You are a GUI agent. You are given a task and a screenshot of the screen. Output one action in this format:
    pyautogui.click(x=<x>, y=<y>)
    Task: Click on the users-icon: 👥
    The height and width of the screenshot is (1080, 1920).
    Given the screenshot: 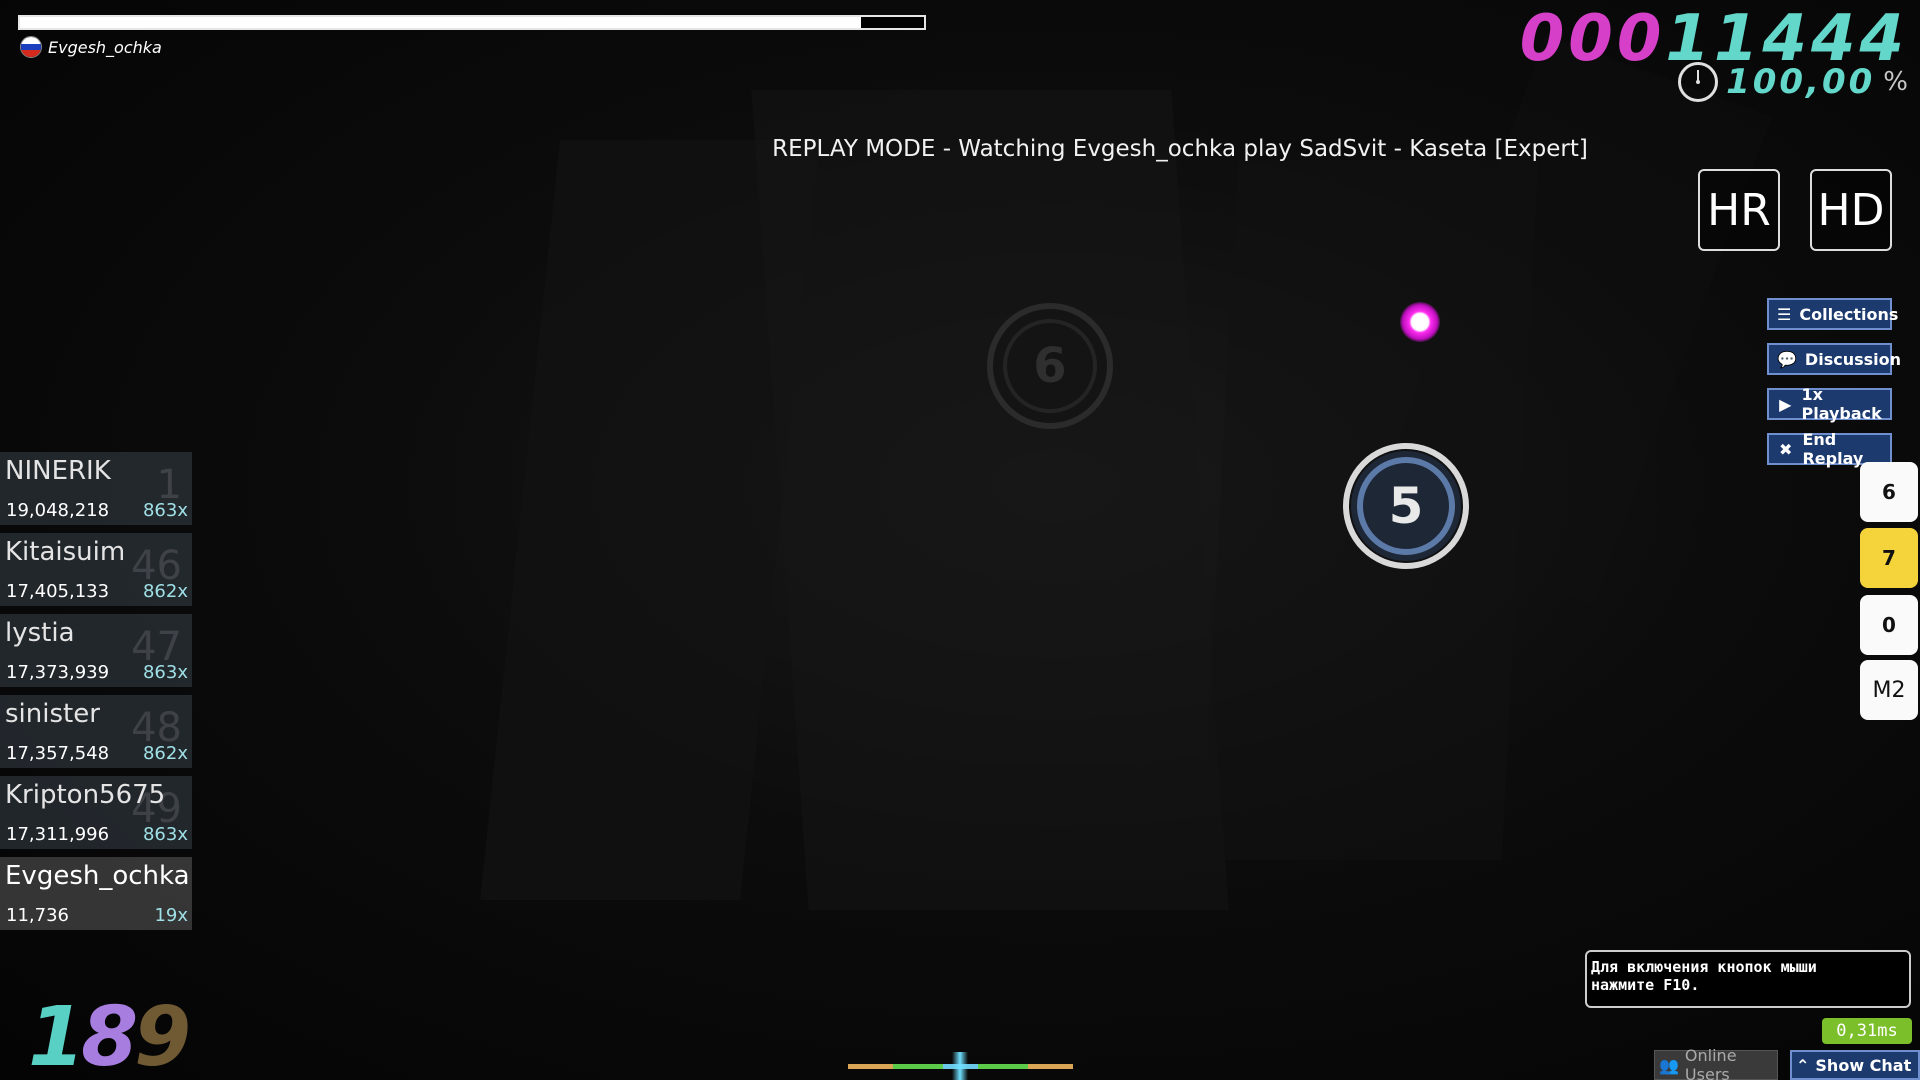 What is the action you would take?
    pyautogui.click(x=1669, y=1065)
    